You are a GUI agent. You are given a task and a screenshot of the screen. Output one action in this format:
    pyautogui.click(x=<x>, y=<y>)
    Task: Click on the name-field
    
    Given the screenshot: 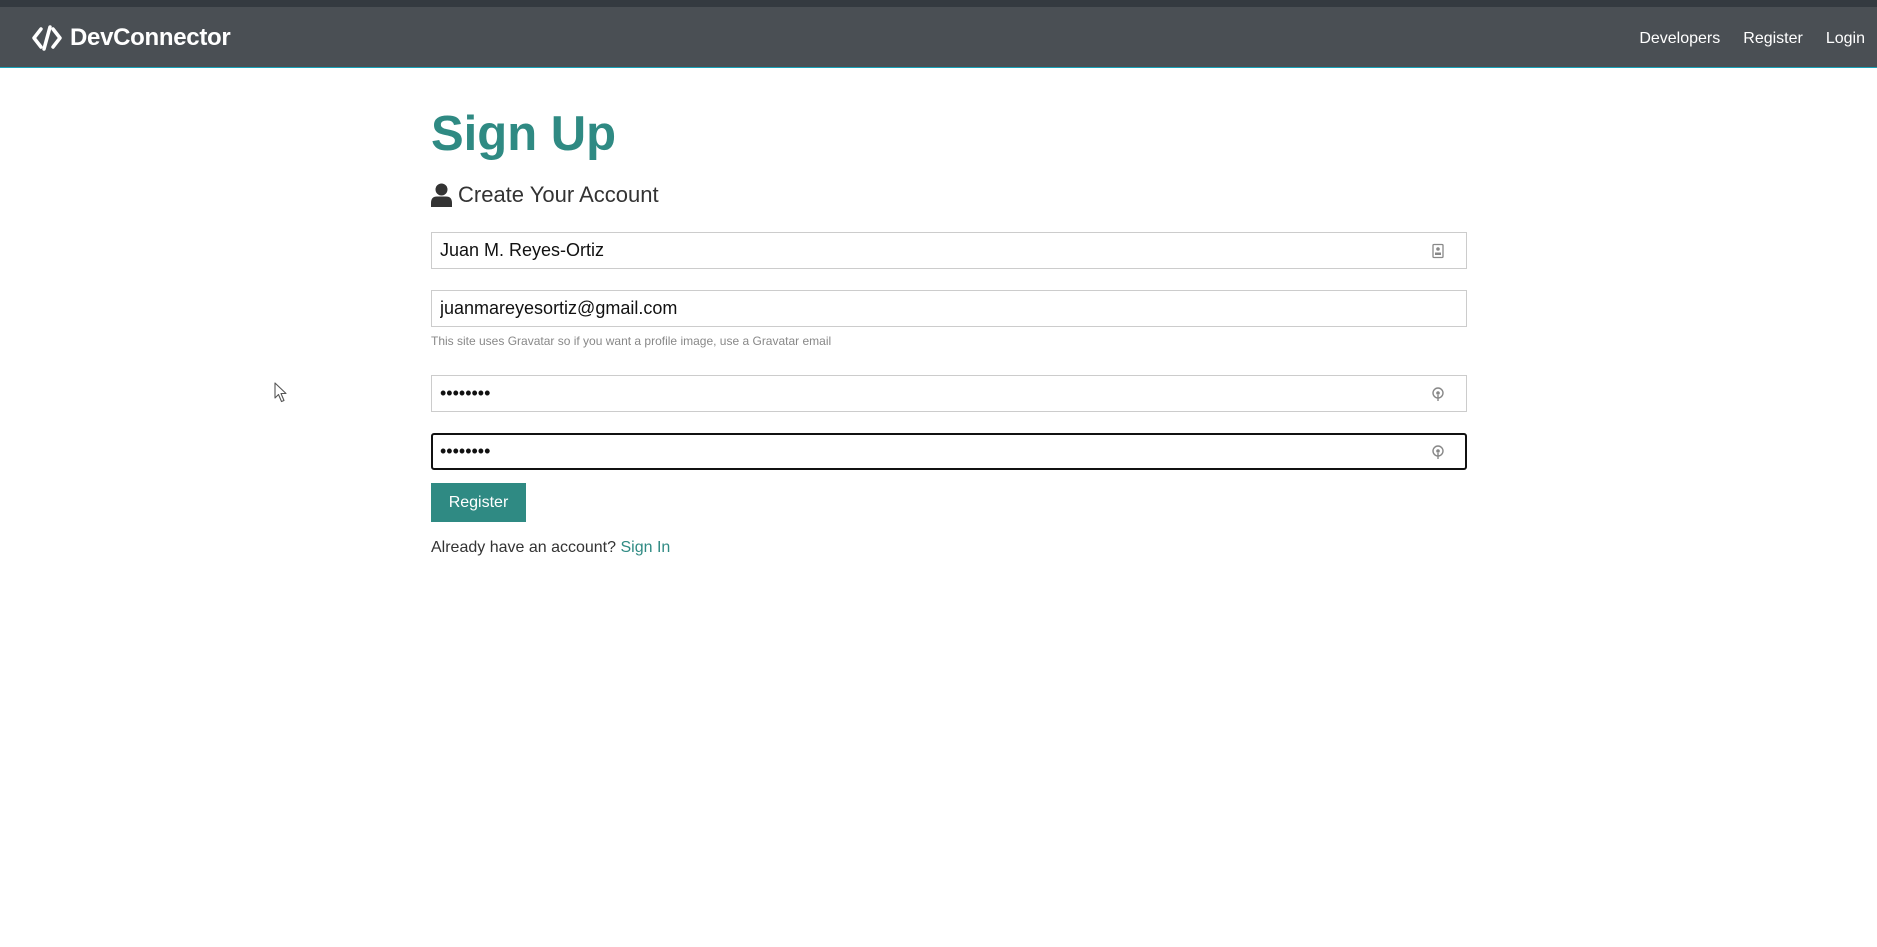 What is the action you would take?
    pyautogui.click(x=949, y=250)
    